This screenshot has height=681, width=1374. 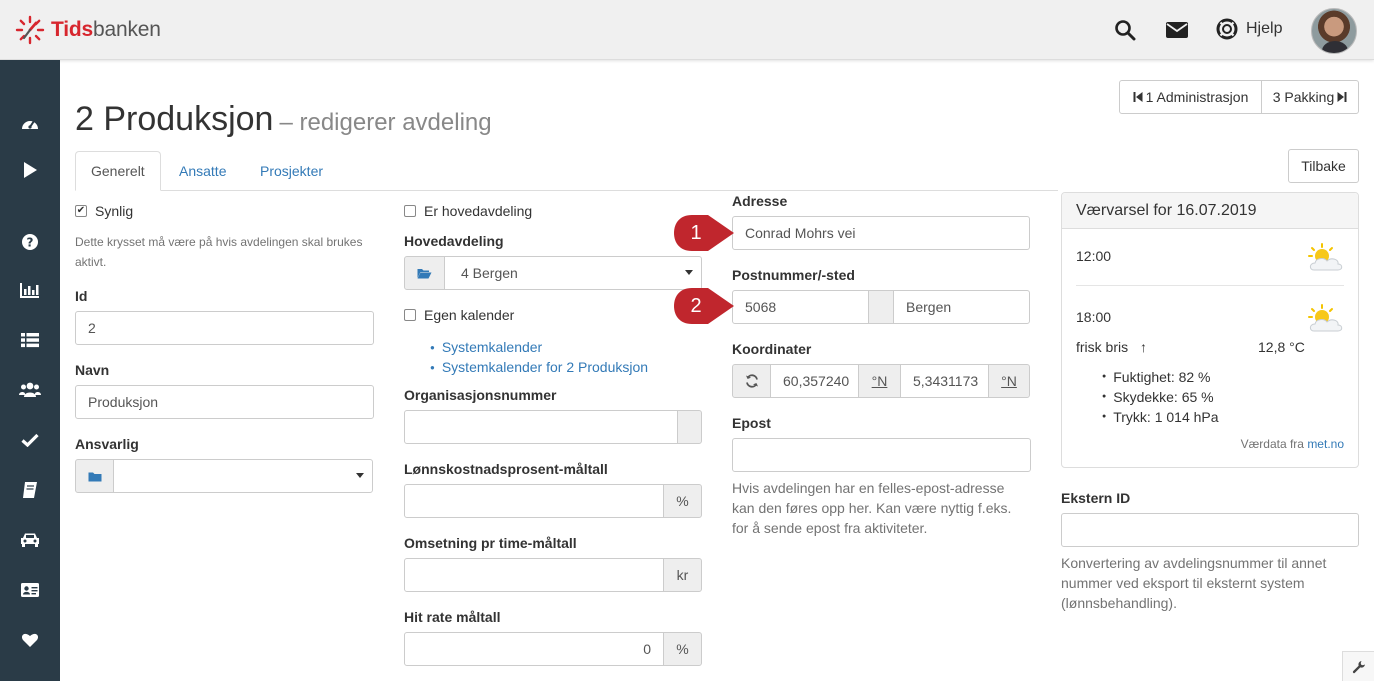 What do you see at coordinates (30, 370) in the screenshot?
I see `sidebar: ?` at bounding box center [30, 370].